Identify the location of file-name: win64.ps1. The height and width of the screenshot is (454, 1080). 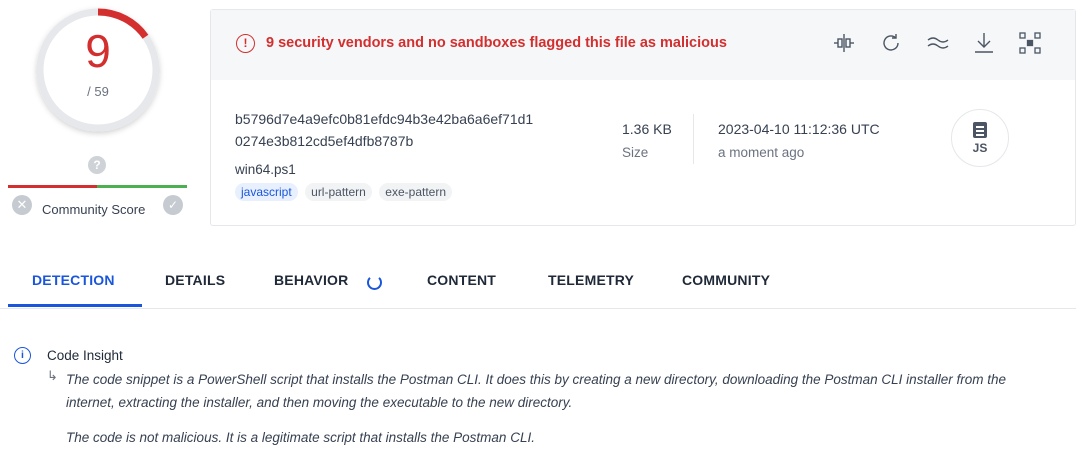
(265, 169).